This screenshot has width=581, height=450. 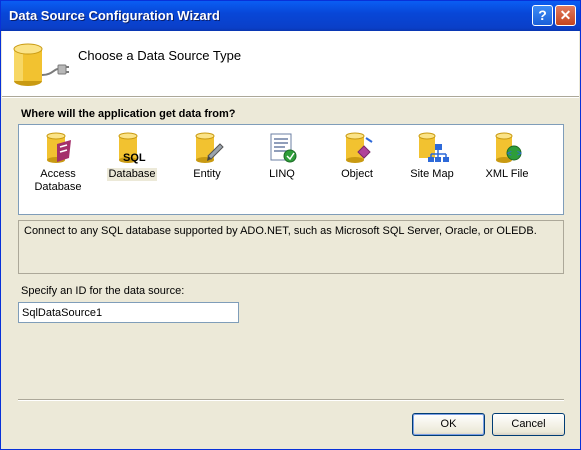 I want to click on tile-object: Object, so click(x=357, y=155).